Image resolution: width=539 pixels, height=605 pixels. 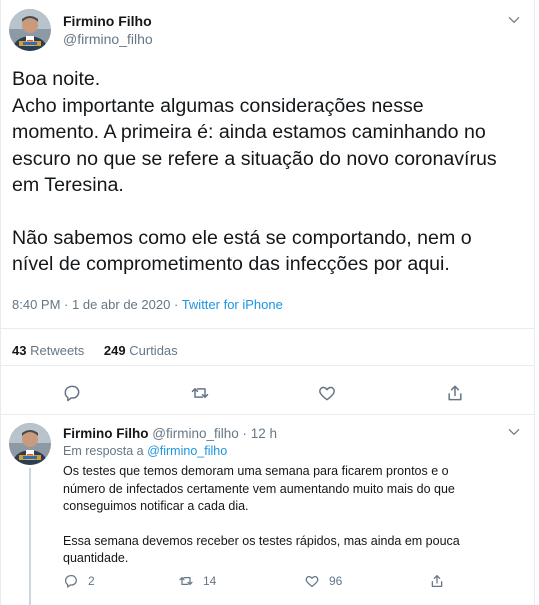 What do you see at coordinates (56, 79) in the screenshot?
I see `tweet-text-line: Boa noite.` at bounding box center [56, 79].